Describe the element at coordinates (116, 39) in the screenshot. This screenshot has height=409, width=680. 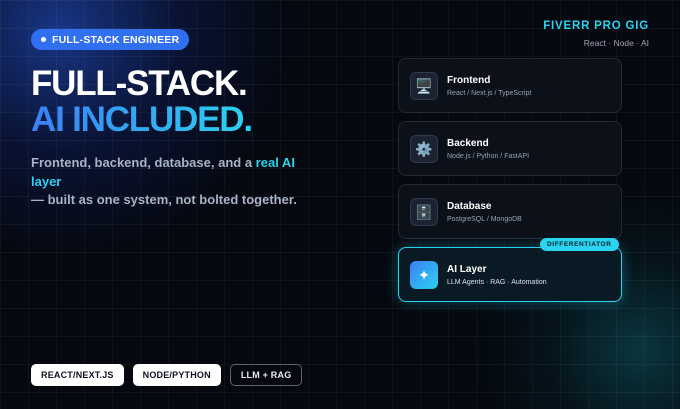
I see `badge-label: FULL-STACK ENGINEER` at that location.